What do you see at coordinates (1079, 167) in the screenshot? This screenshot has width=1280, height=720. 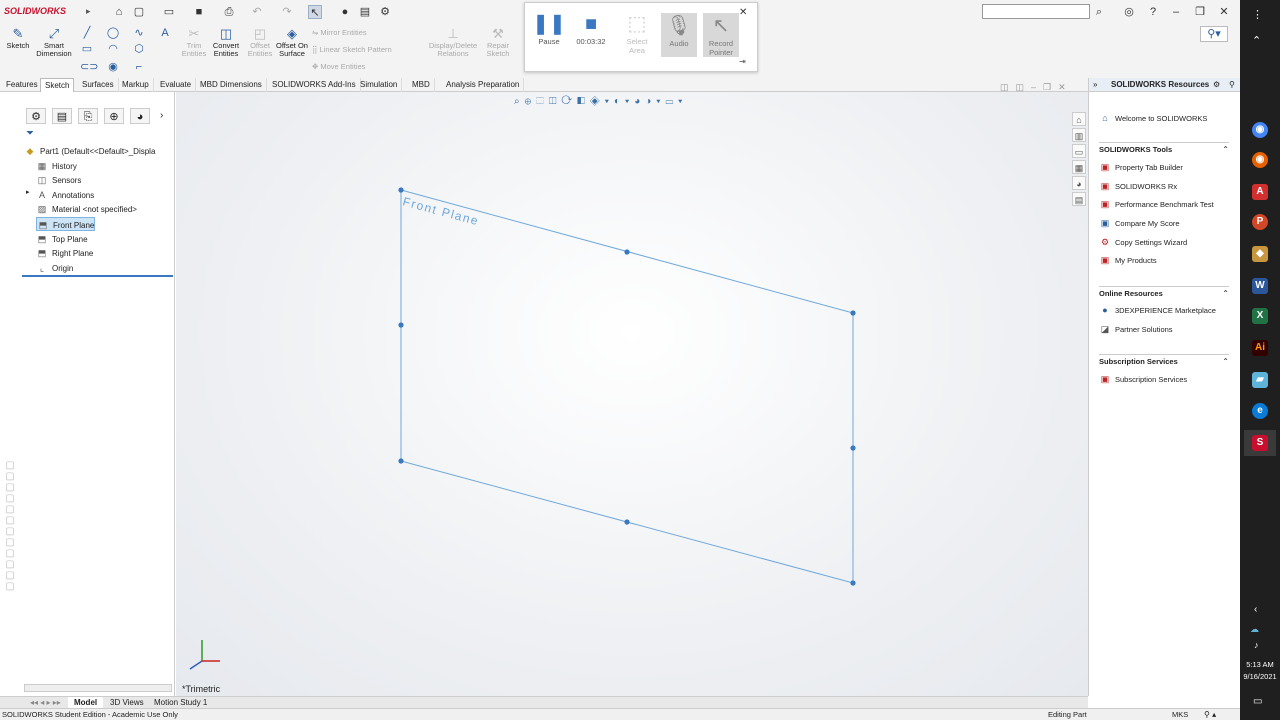 I see `view-palette-tab-icon: ▦` at bounding box center [1079, 167].